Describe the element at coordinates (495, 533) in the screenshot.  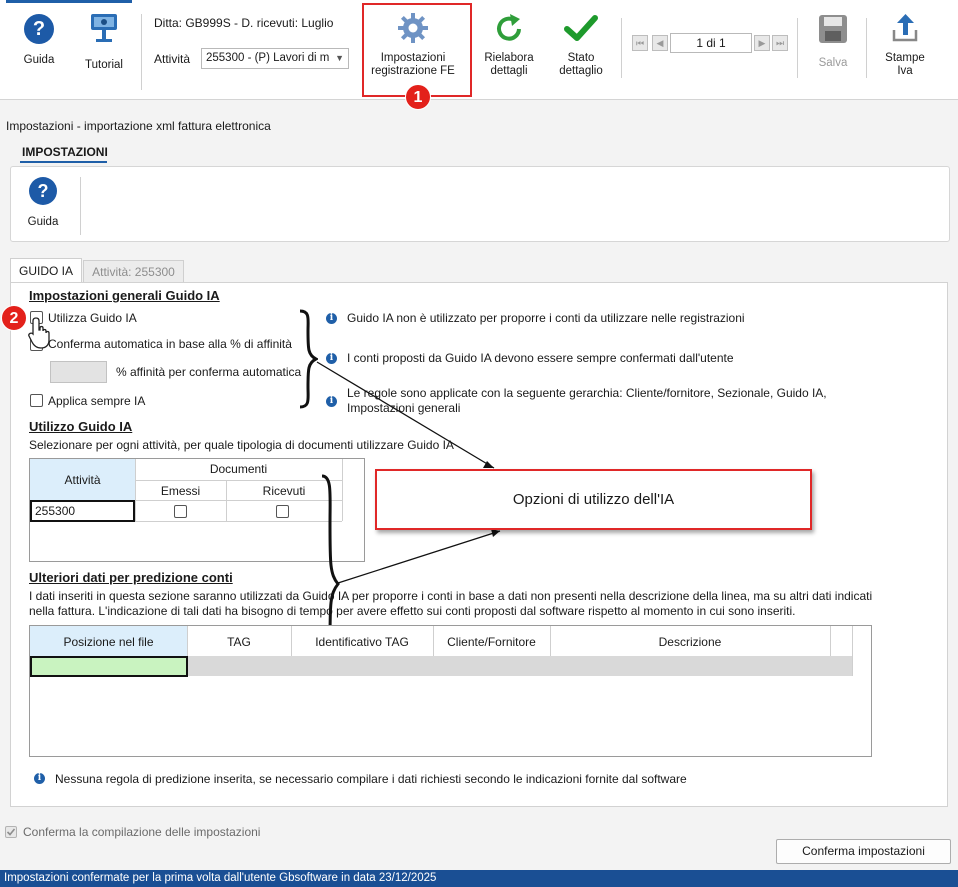
I see `arrow-head-icon` at that location.